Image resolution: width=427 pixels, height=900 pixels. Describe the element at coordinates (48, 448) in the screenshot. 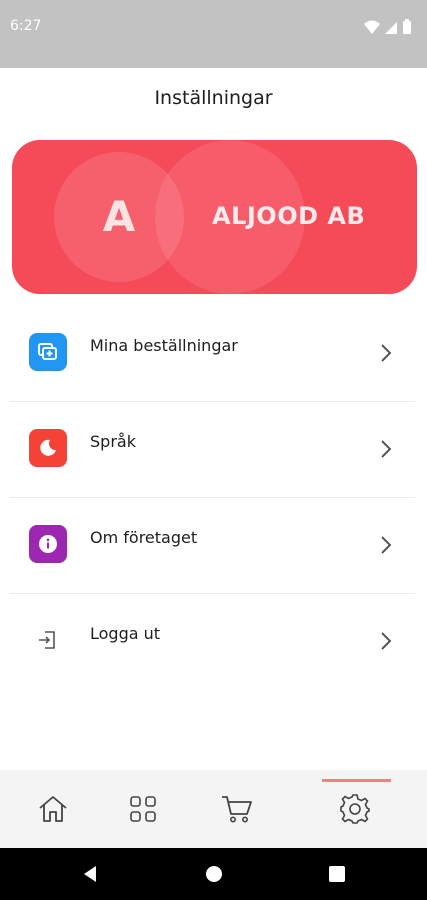

I see `language-icon` at that location.